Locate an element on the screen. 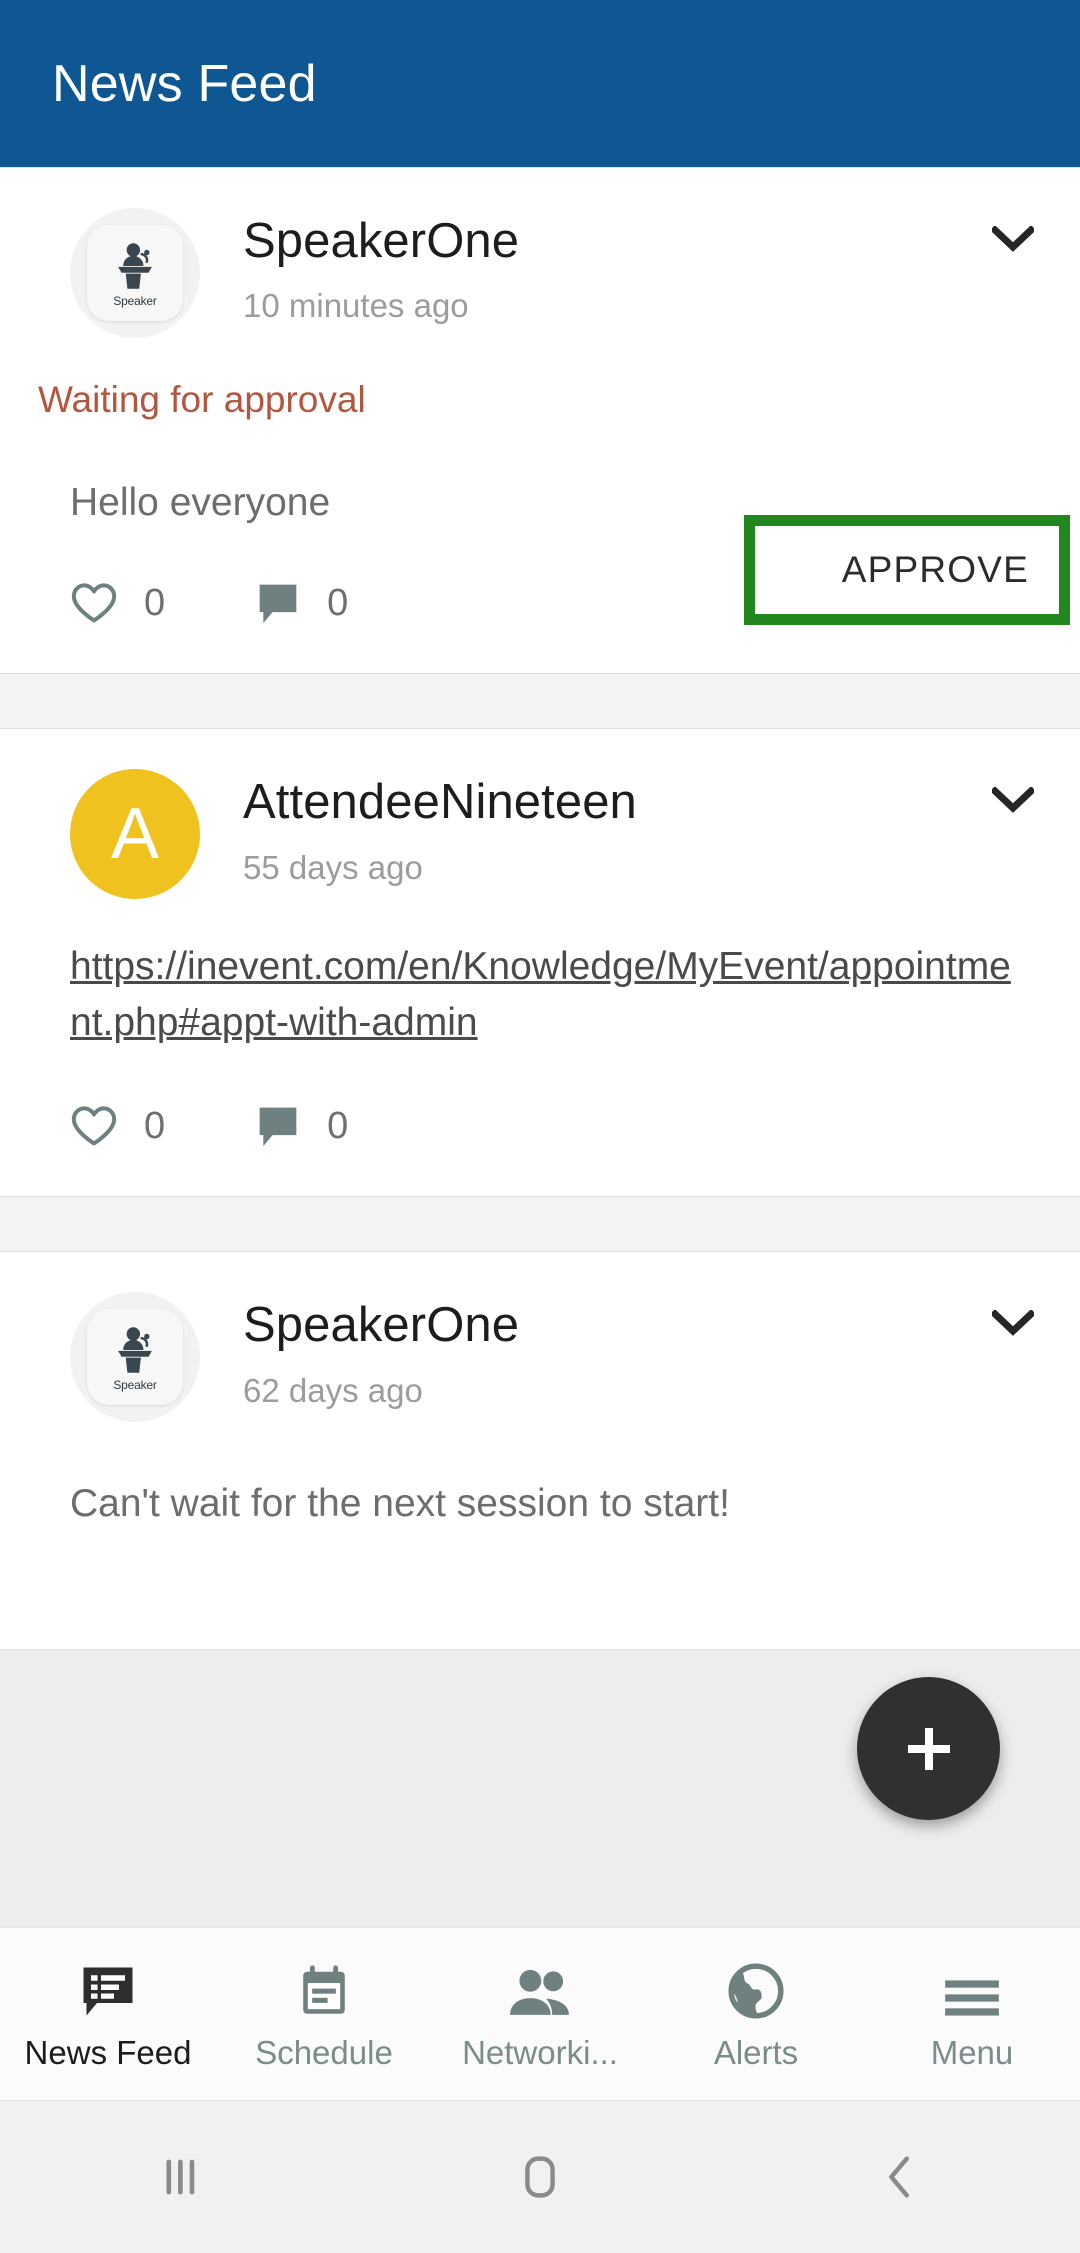  app-bar: News Feed is located at coordinates (540, 83).